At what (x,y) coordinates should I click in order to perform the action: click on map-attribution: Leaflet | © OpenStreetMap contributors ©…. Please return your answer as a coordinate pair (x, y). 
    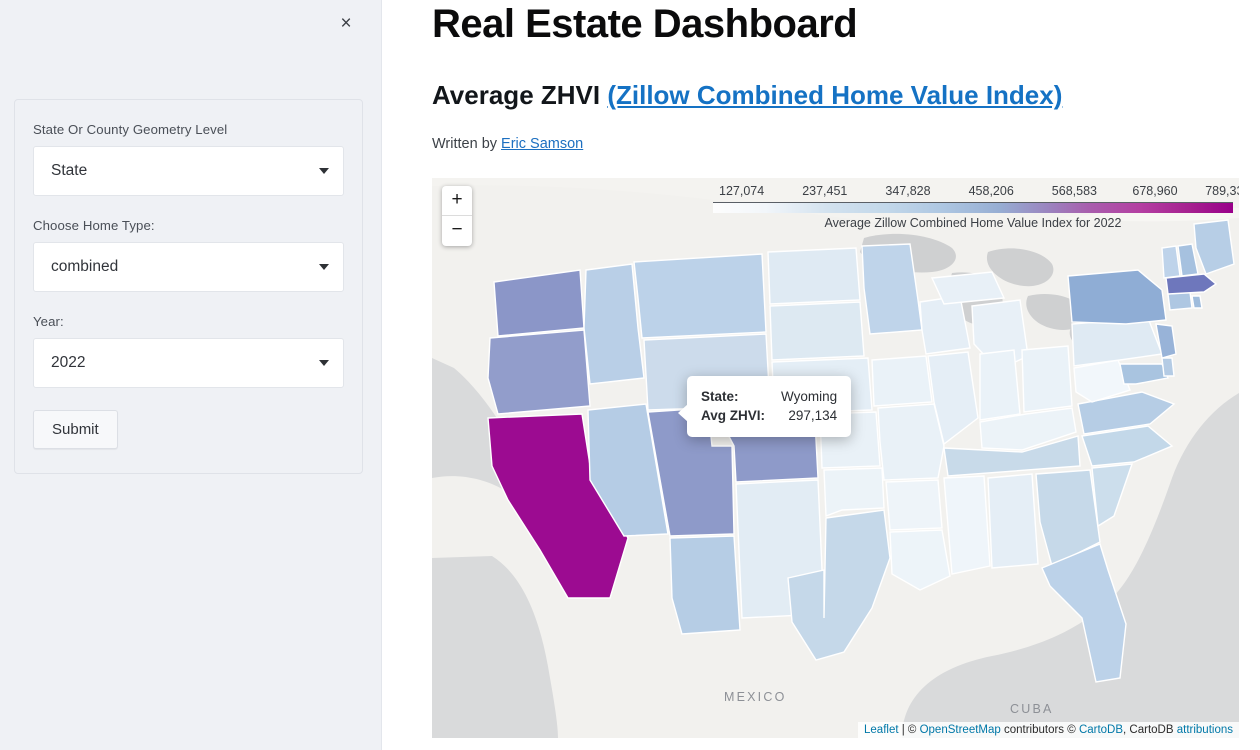
    Looking at the image, I should click on (1048, 730).